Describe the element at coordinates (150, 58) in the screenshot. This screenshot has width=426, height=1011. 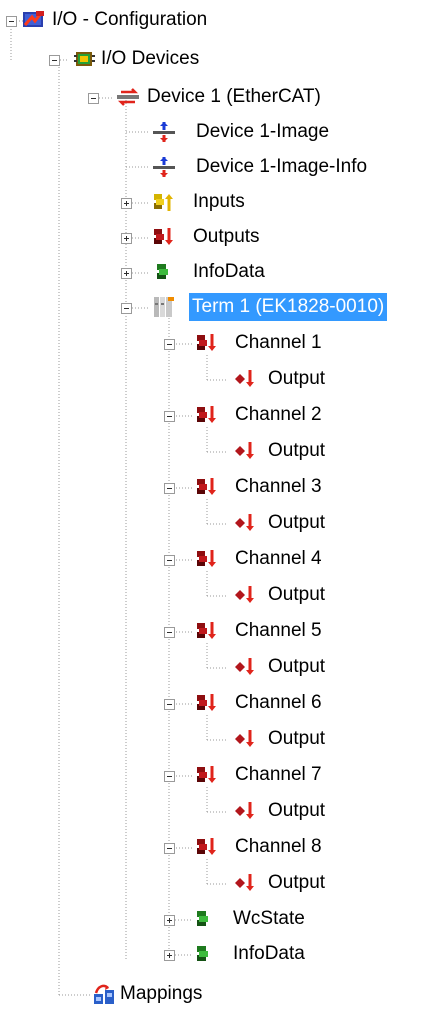
I see `tree-item-label: I/O Devices` at that location.